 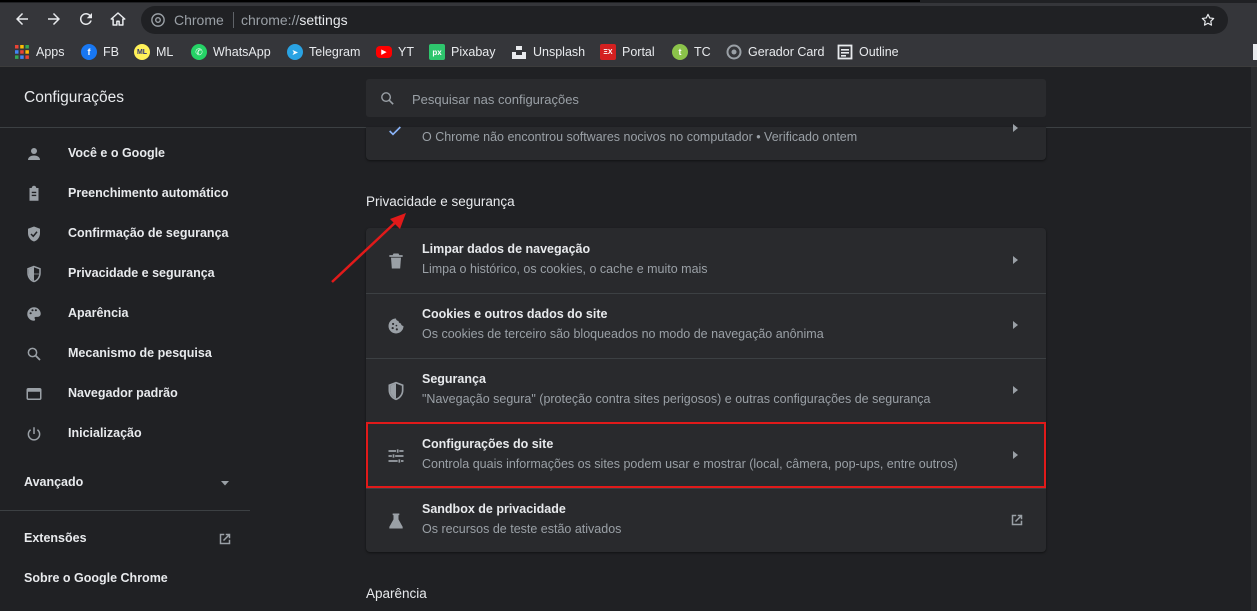 I want to click on caret-down-icon, so click(x=225, y=483).